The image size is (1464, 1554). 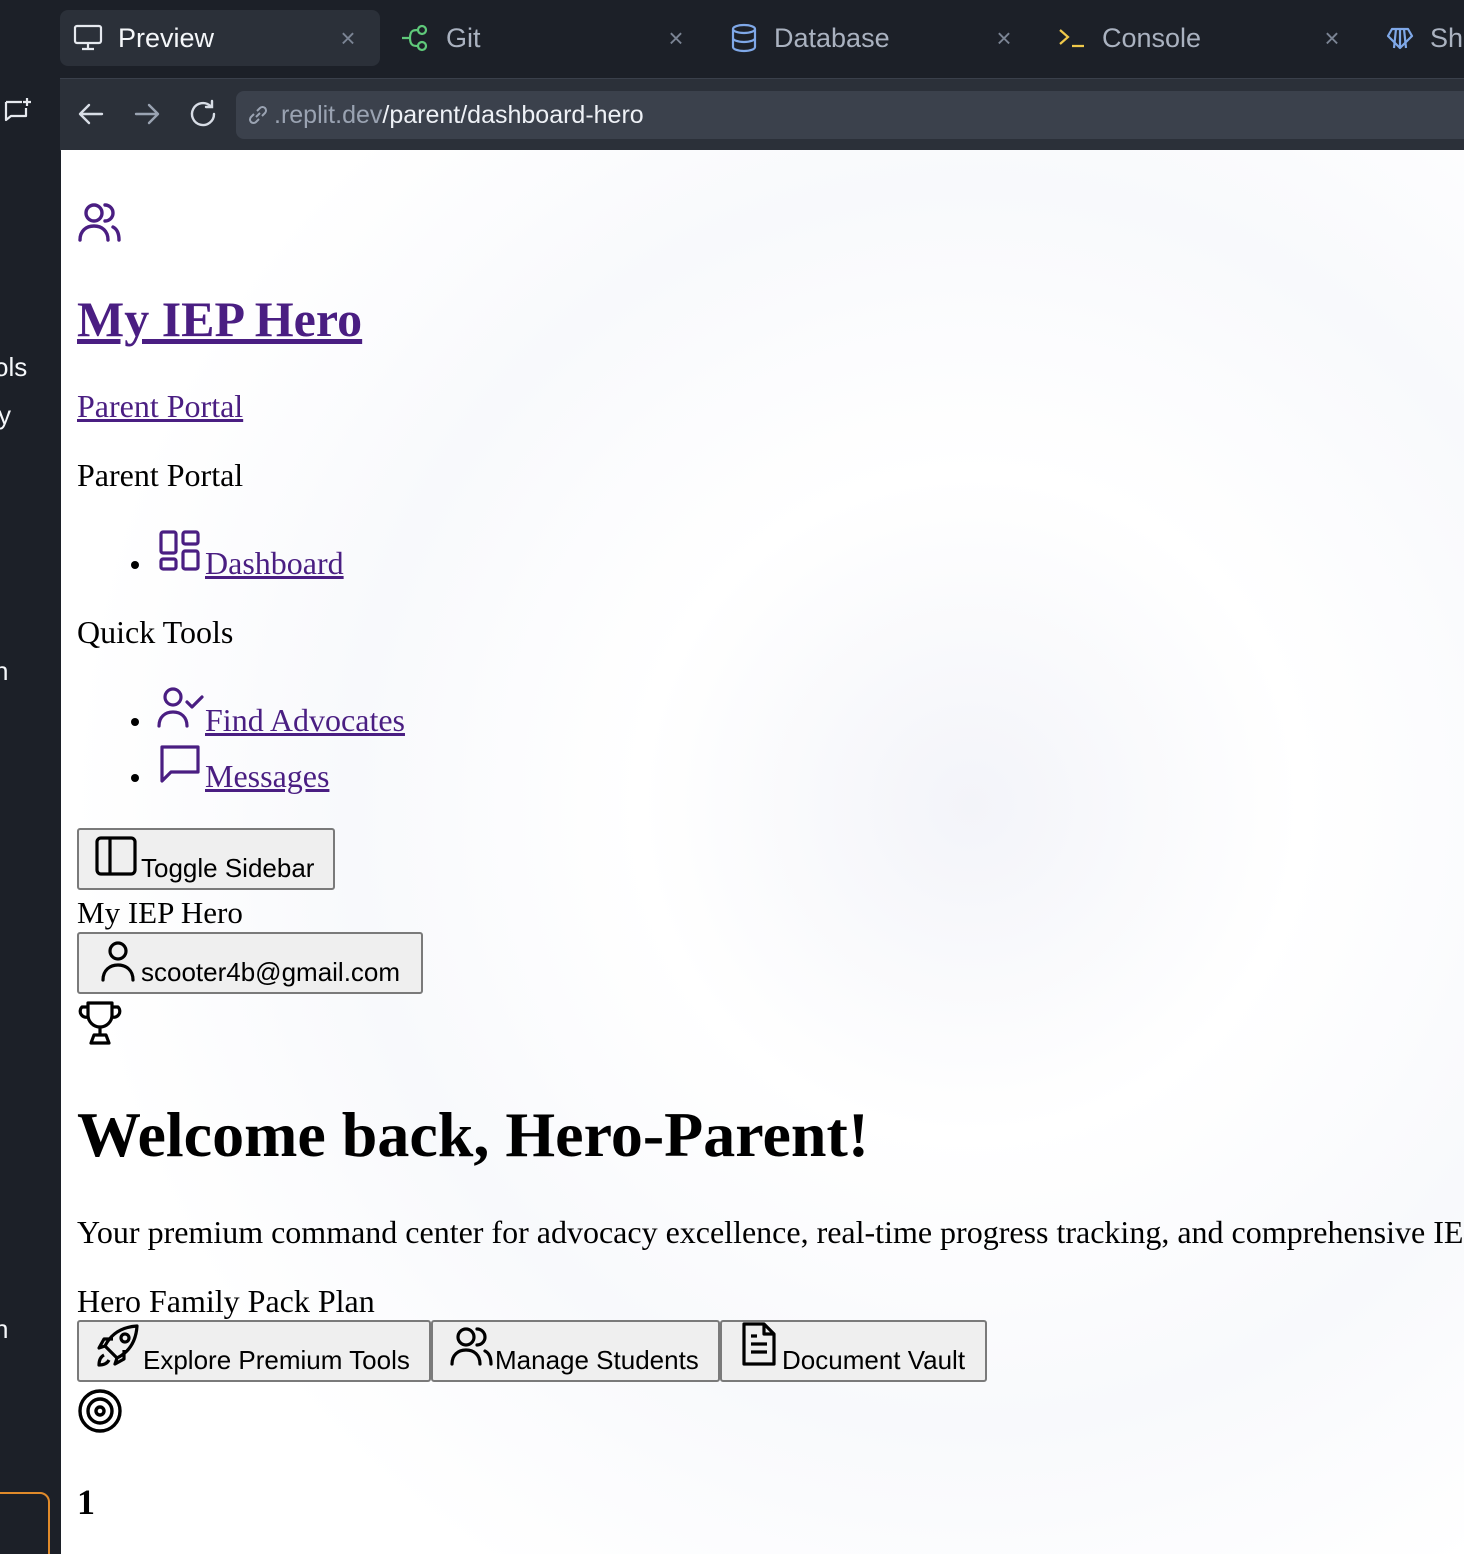 I want to click on nav-dashboard-link: Dashboard, so click(x=274, y=563).